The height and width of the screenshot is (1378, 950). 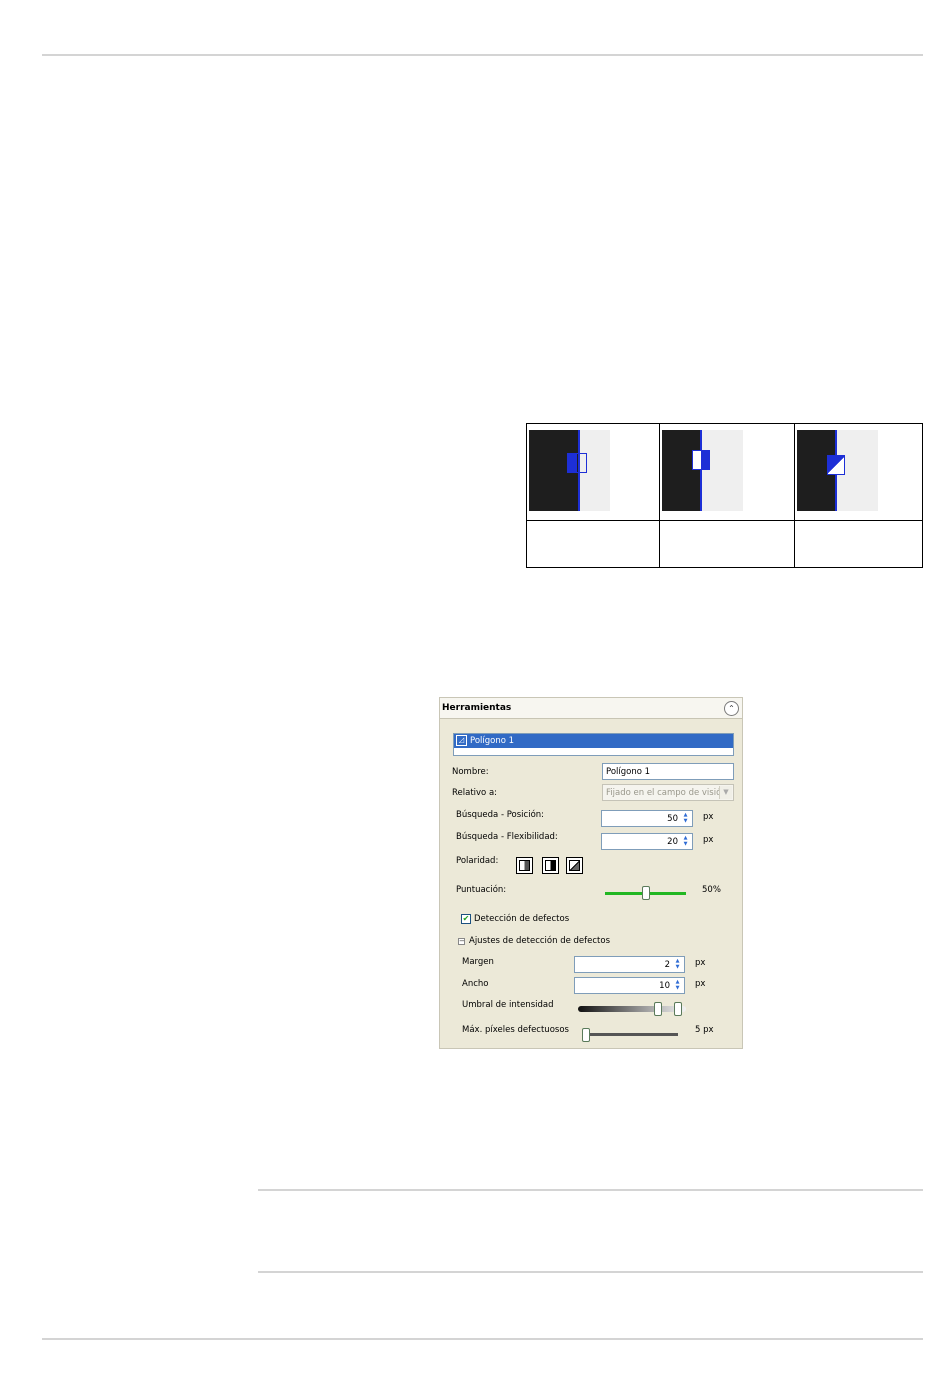 I want to click on relative-to-label: Relativo a:, so click(x=475, y=793).